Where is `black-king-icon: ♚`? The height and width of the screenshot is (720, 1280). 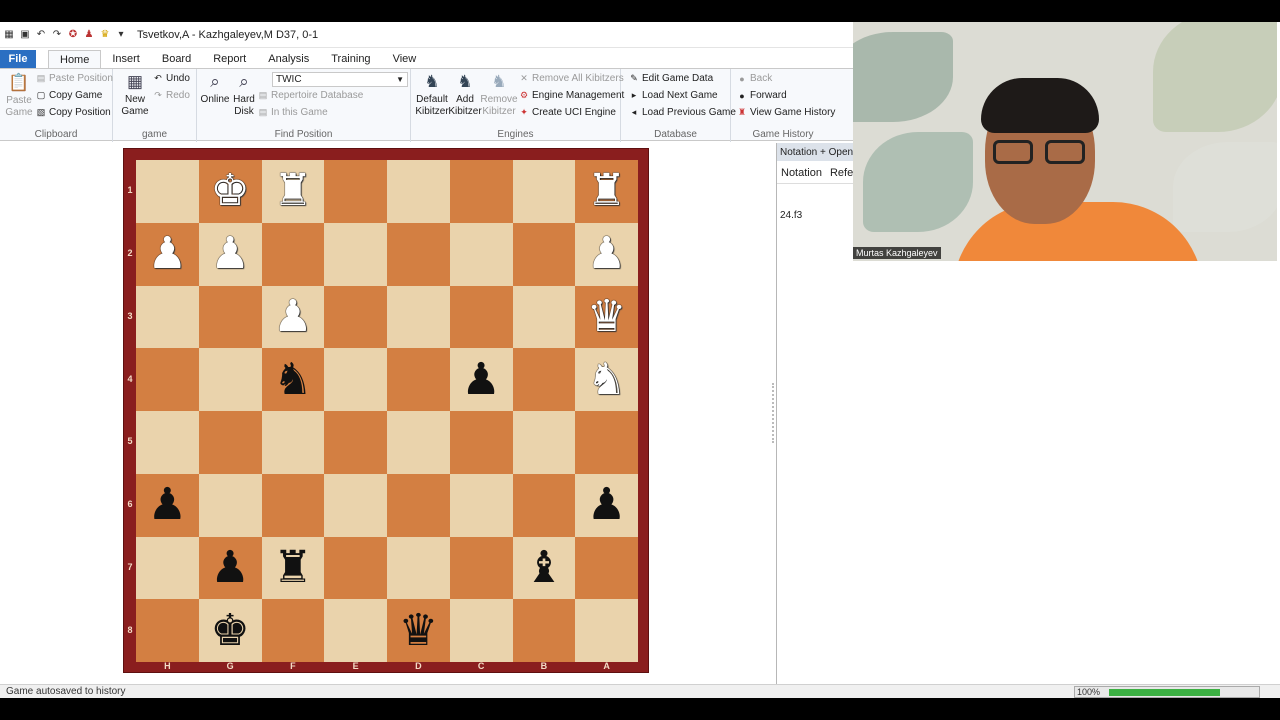
black-king-icon: ♚ is located at coordinates (229, 630).